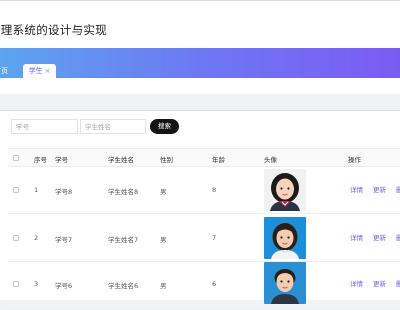  I want to click on table-row: 1 学号8 学生姓名8 男 8 详情 更新 删, so click(204, 190).